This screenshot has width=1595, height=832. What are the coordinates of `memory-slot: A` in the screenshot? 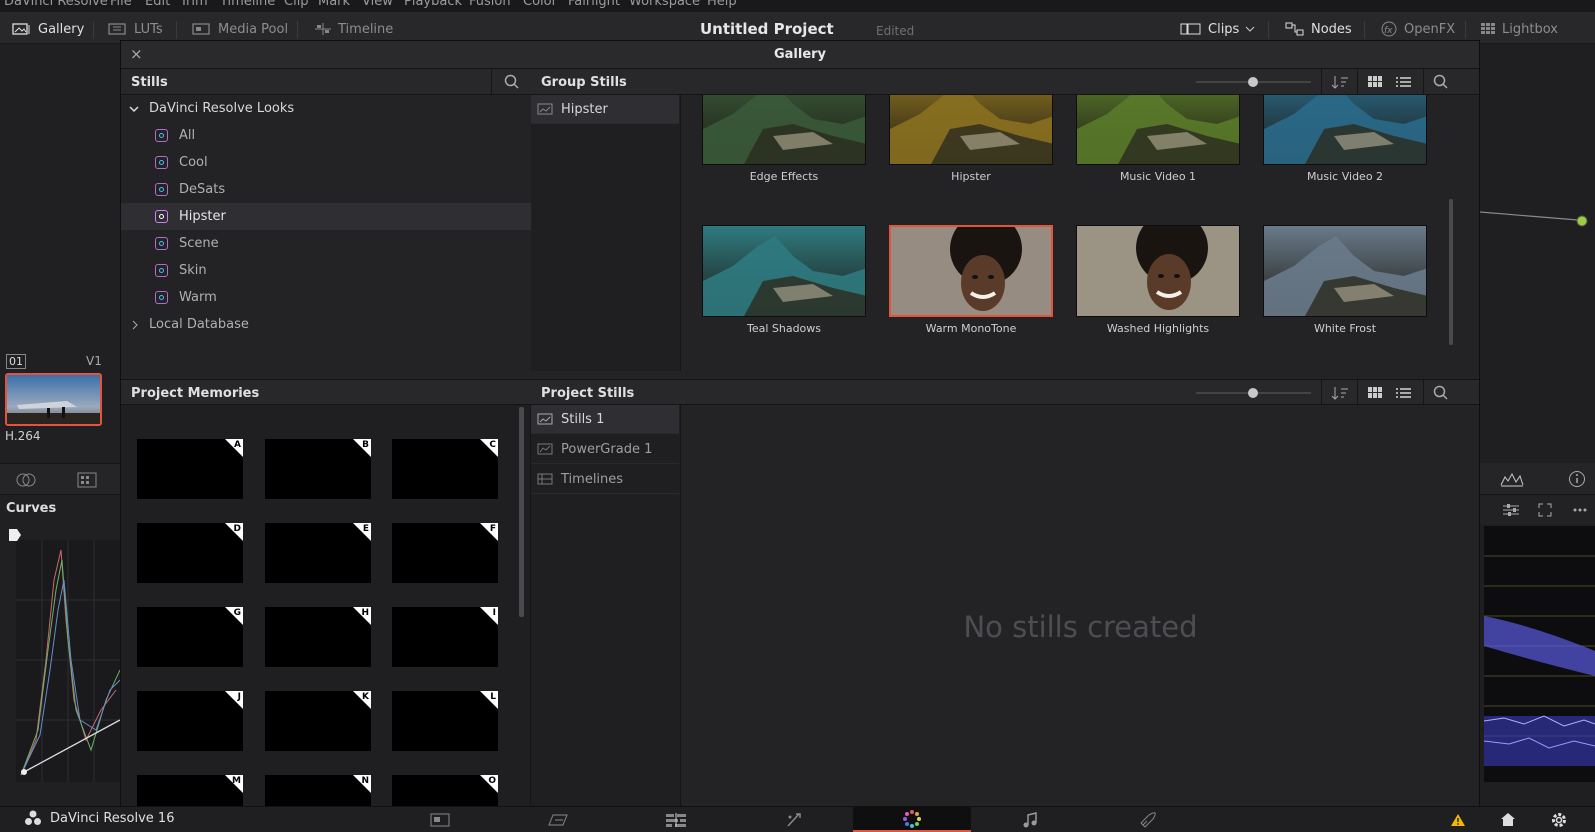 It's located at (190, 469).